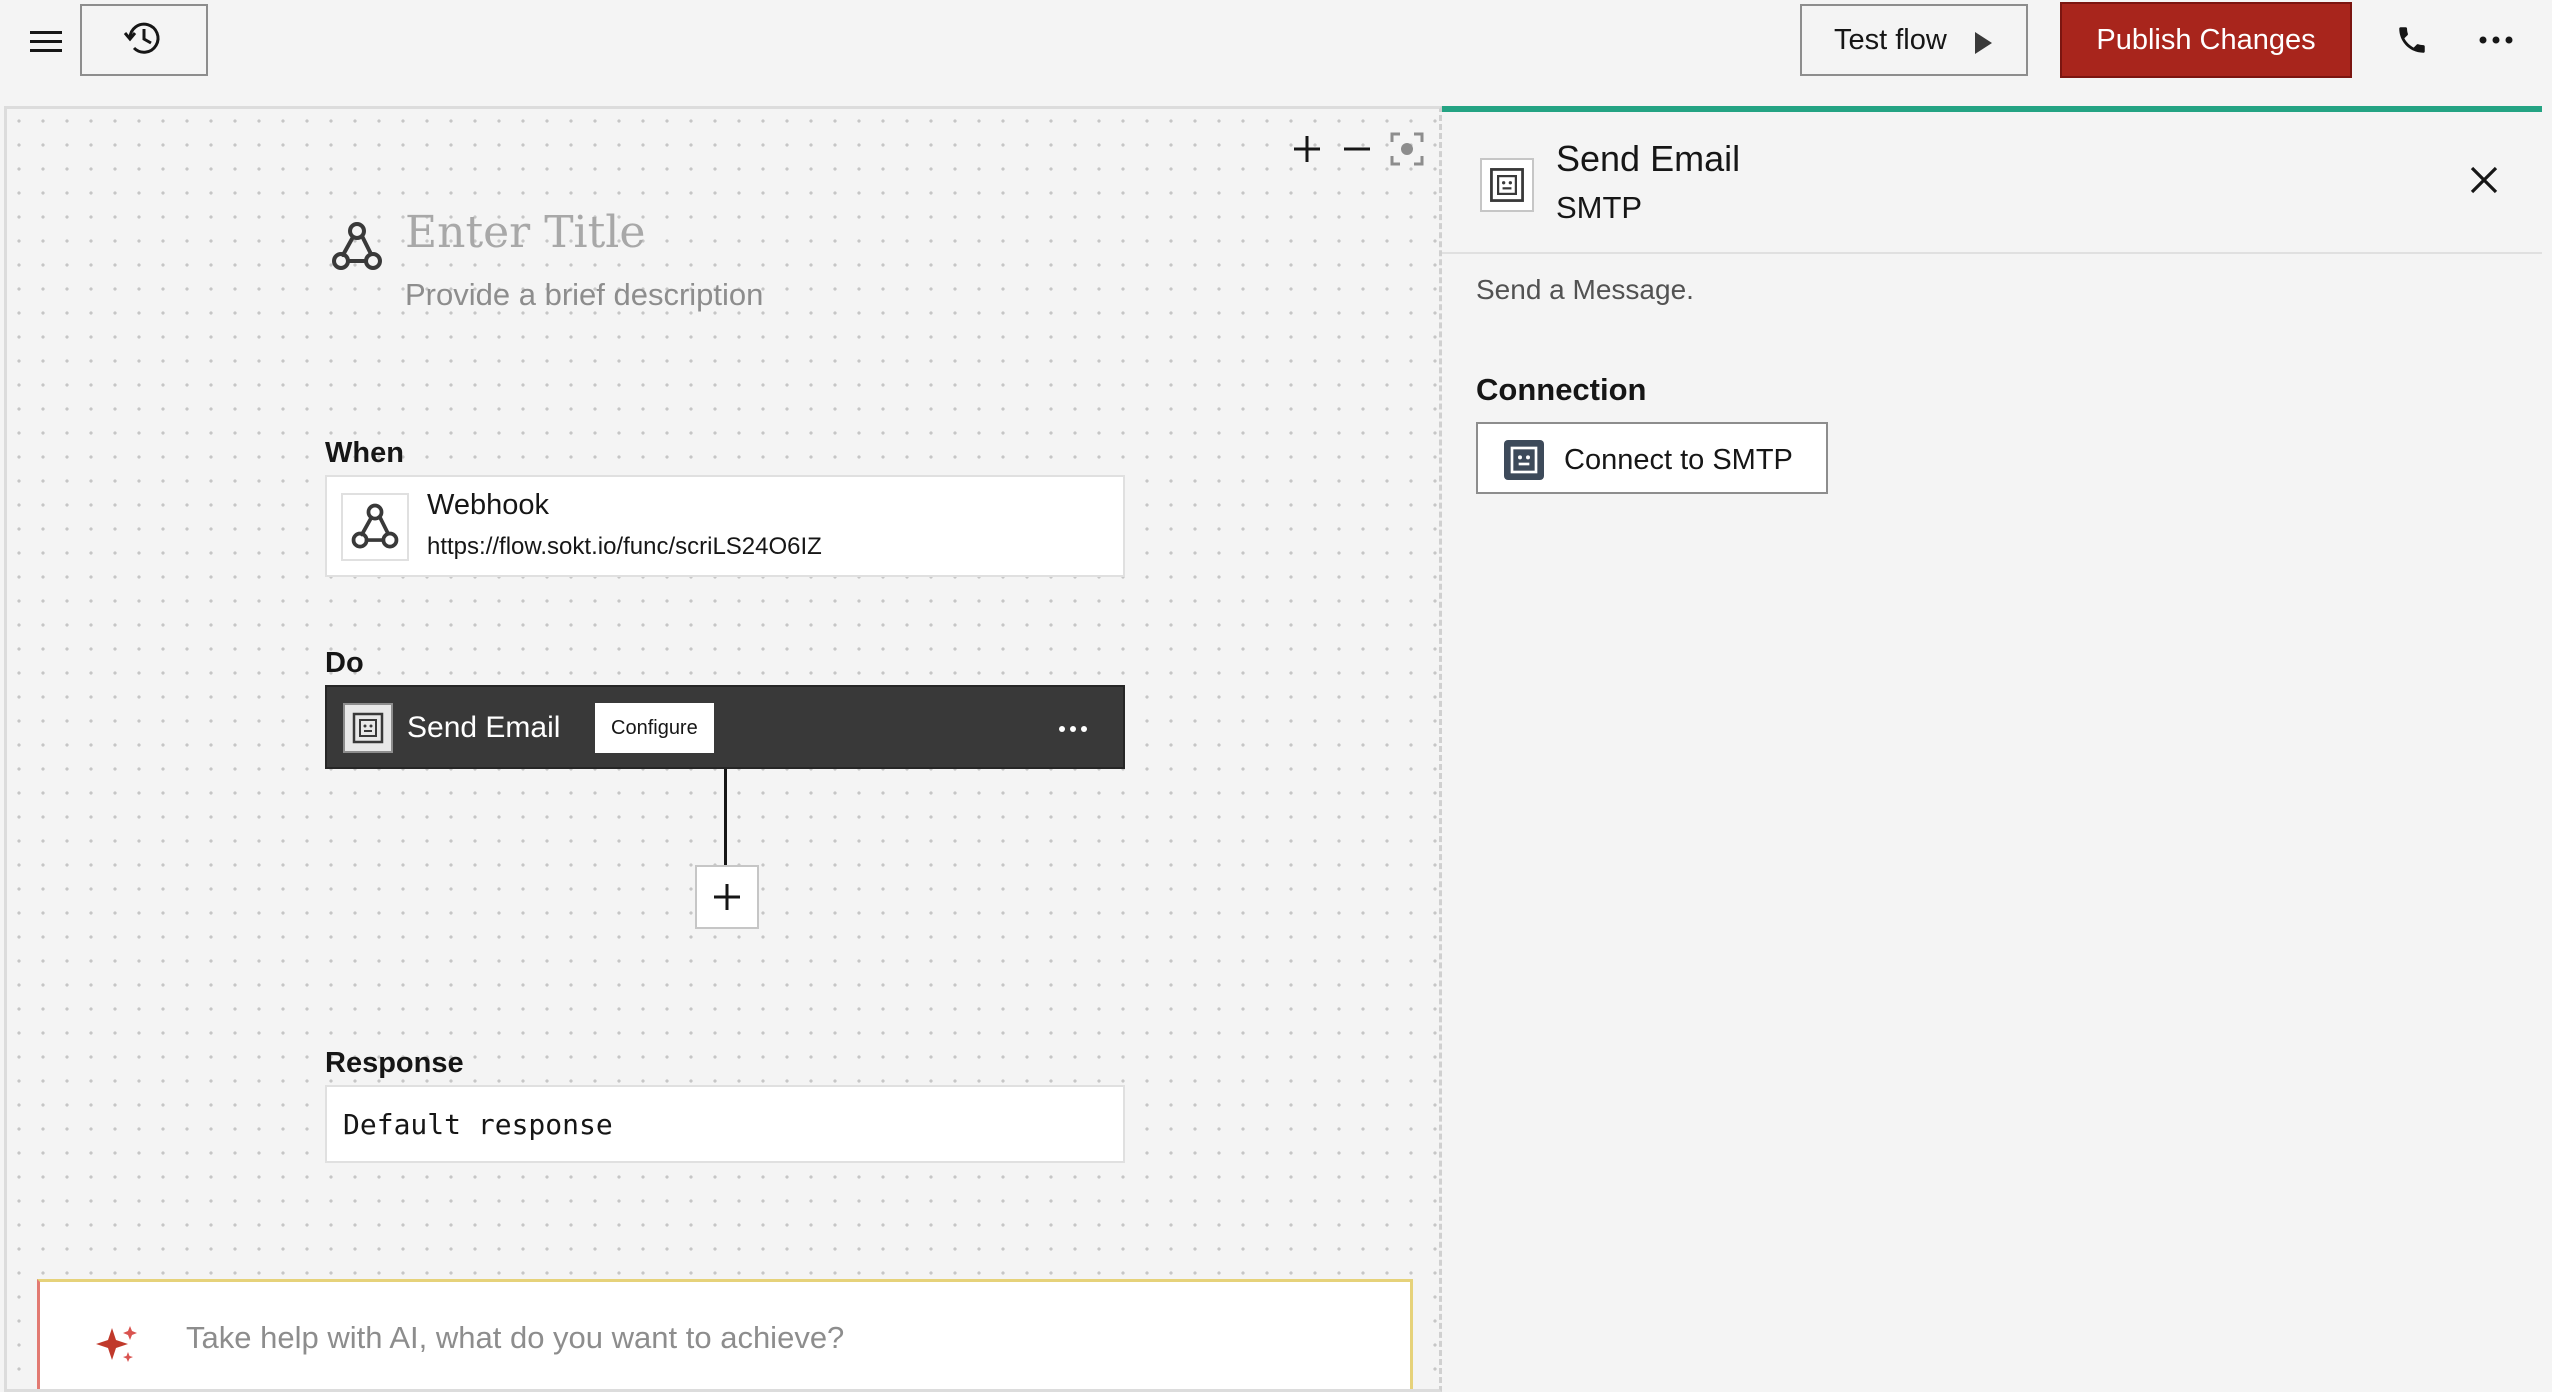  I want to click on zoom-controls, so click(1357, 149).